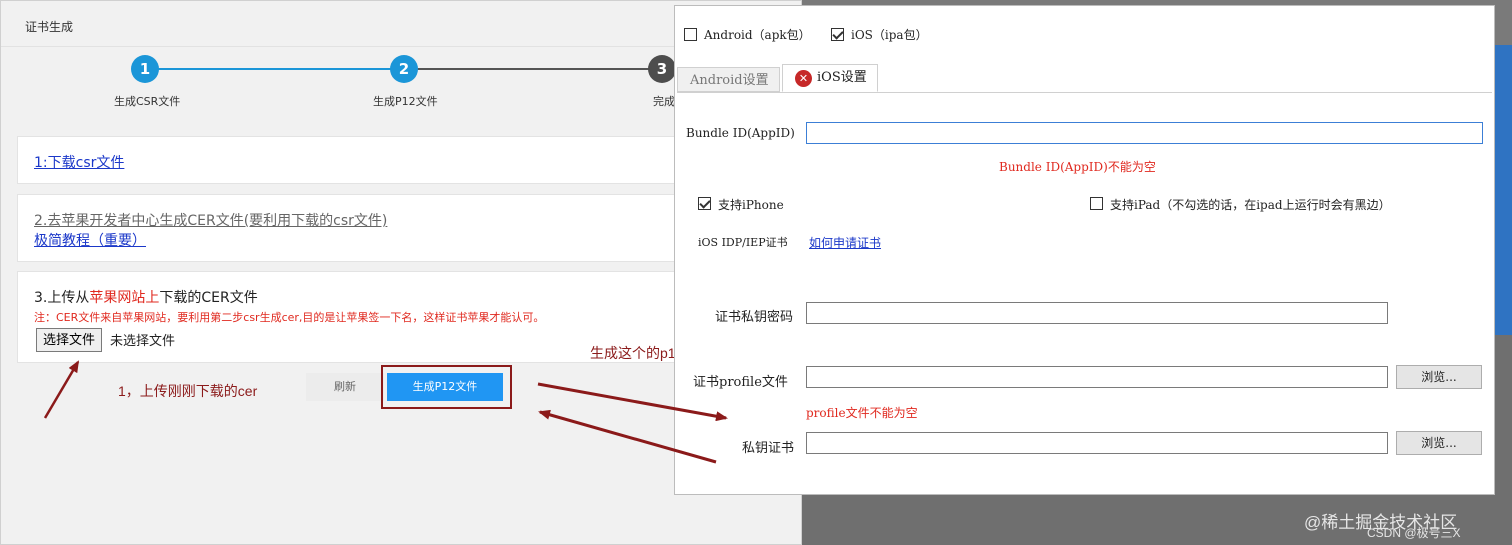  Describe the element at coordinates (845, 242) in the screenshot. I see `apply-cert-link: 如何申请证书` at that location.